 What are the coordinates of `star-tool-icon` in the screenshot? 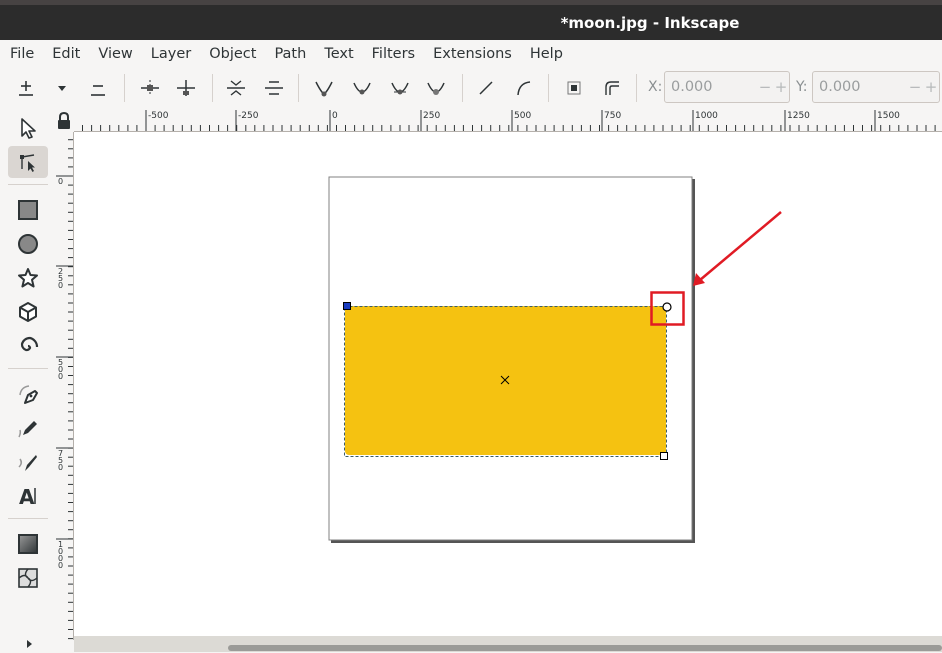 It's located at (28, 278).